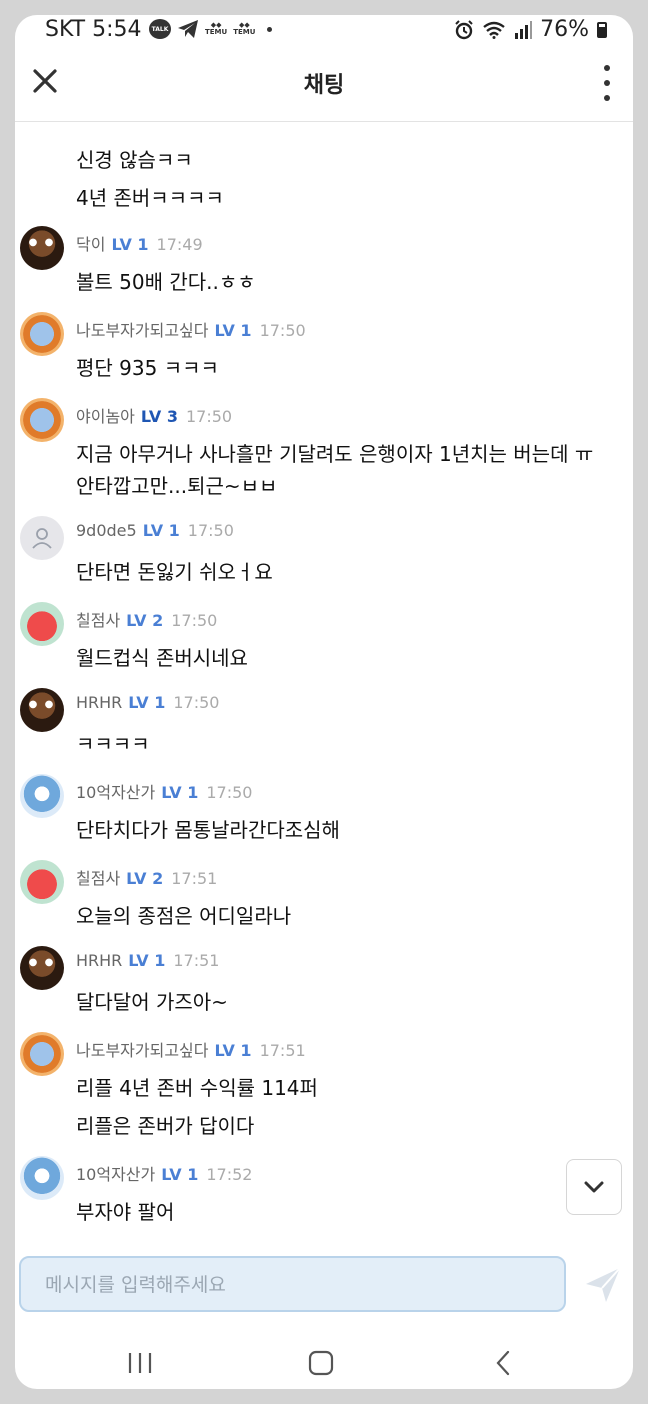 The height and width of the screenshot is (1404, 648). I want to click on battery-icon, so click(602, 29).